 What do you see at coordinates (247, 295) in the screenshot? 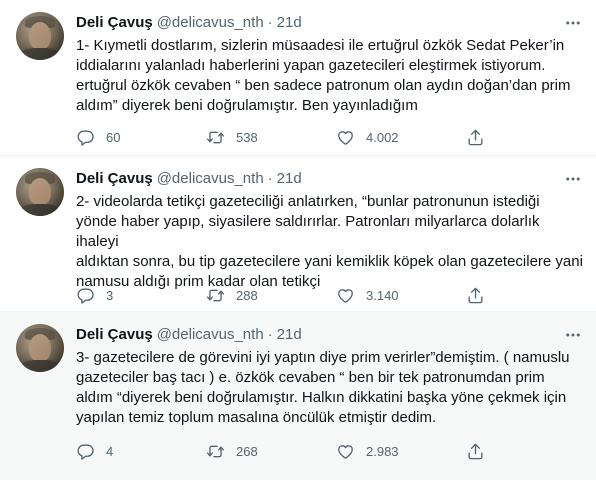
I see `retweet-count: 288` at bounding box center [247, 295].